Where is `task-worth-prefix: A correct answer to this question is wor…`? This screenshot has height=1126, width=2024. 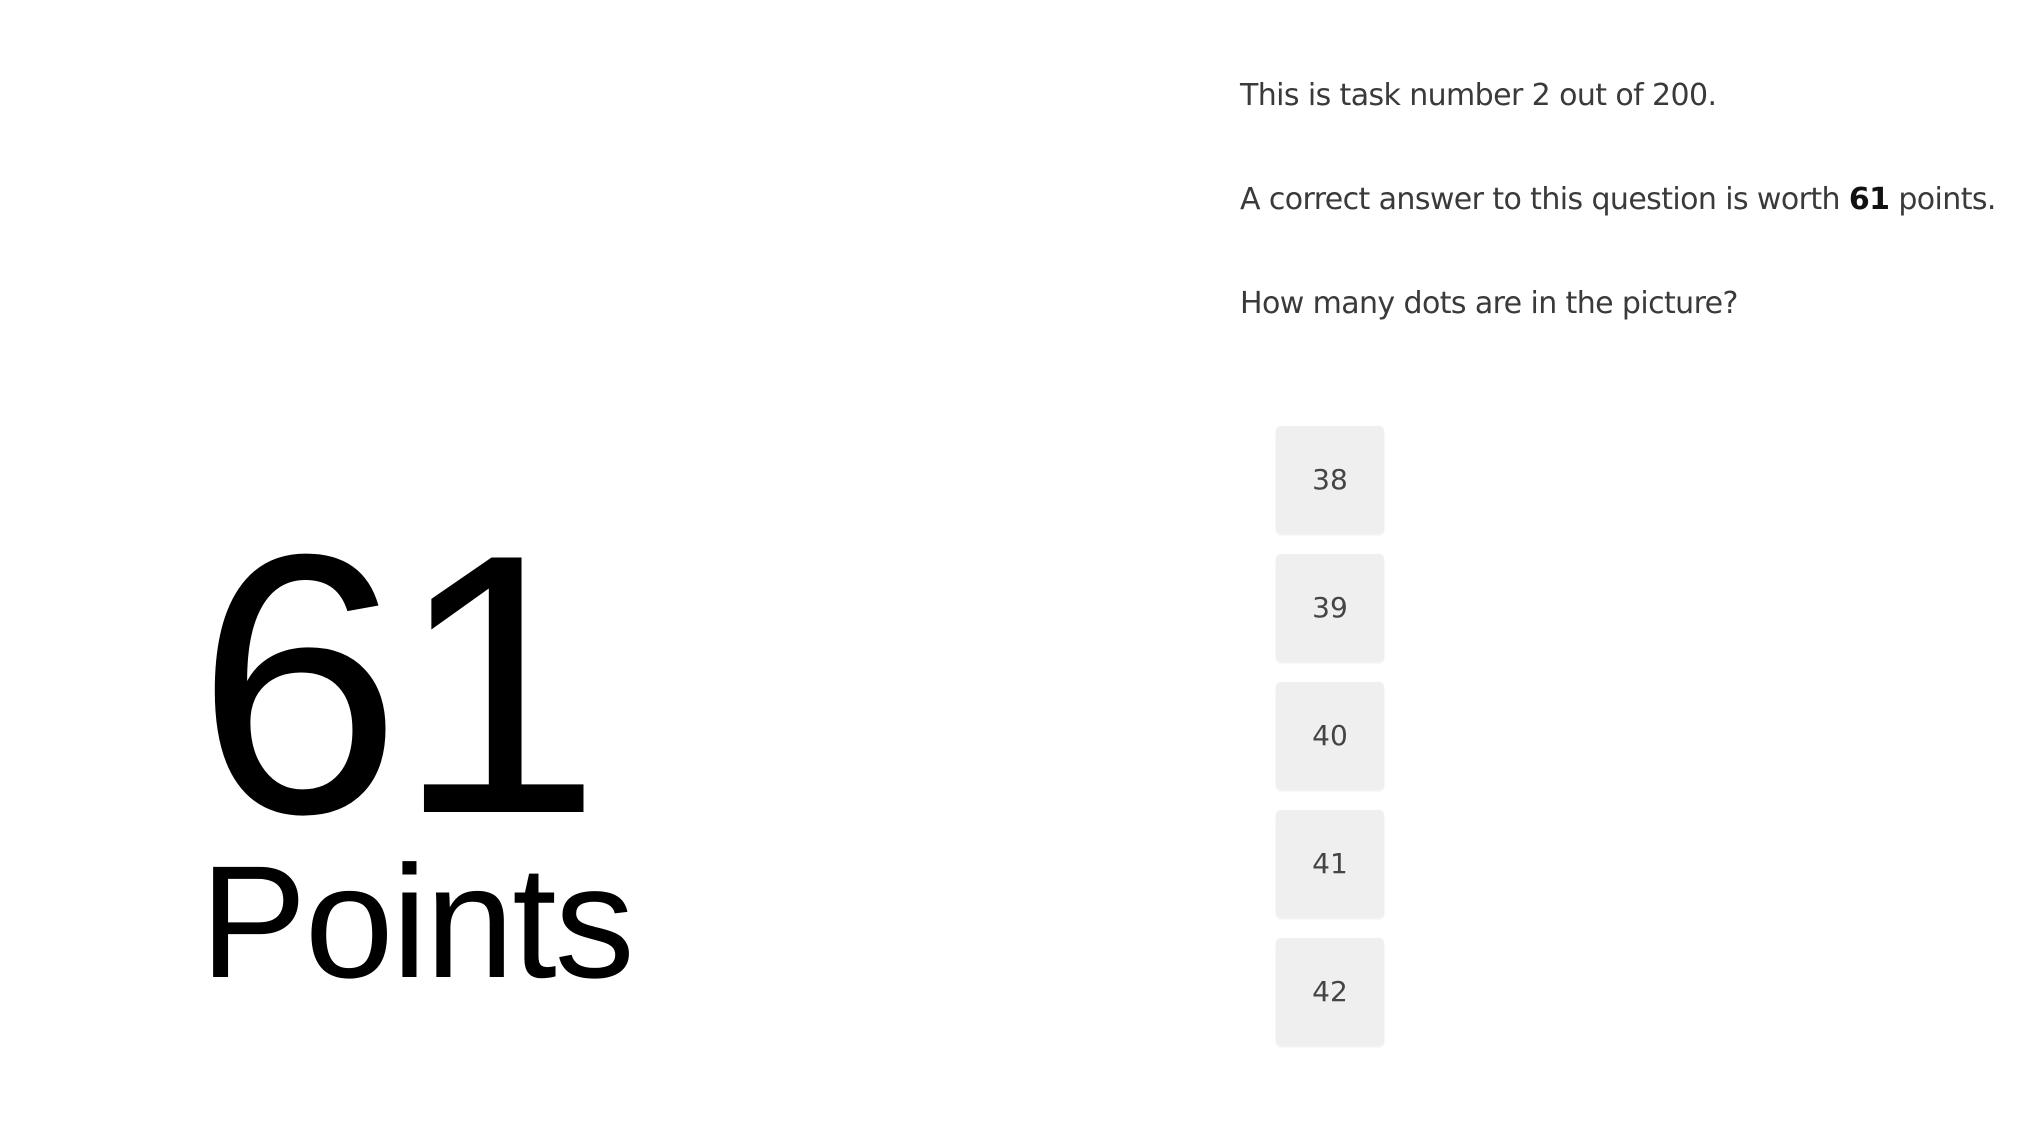
task-worth-prefix: A correct answer to this question is wor… is located at coordinates (1544, 199).